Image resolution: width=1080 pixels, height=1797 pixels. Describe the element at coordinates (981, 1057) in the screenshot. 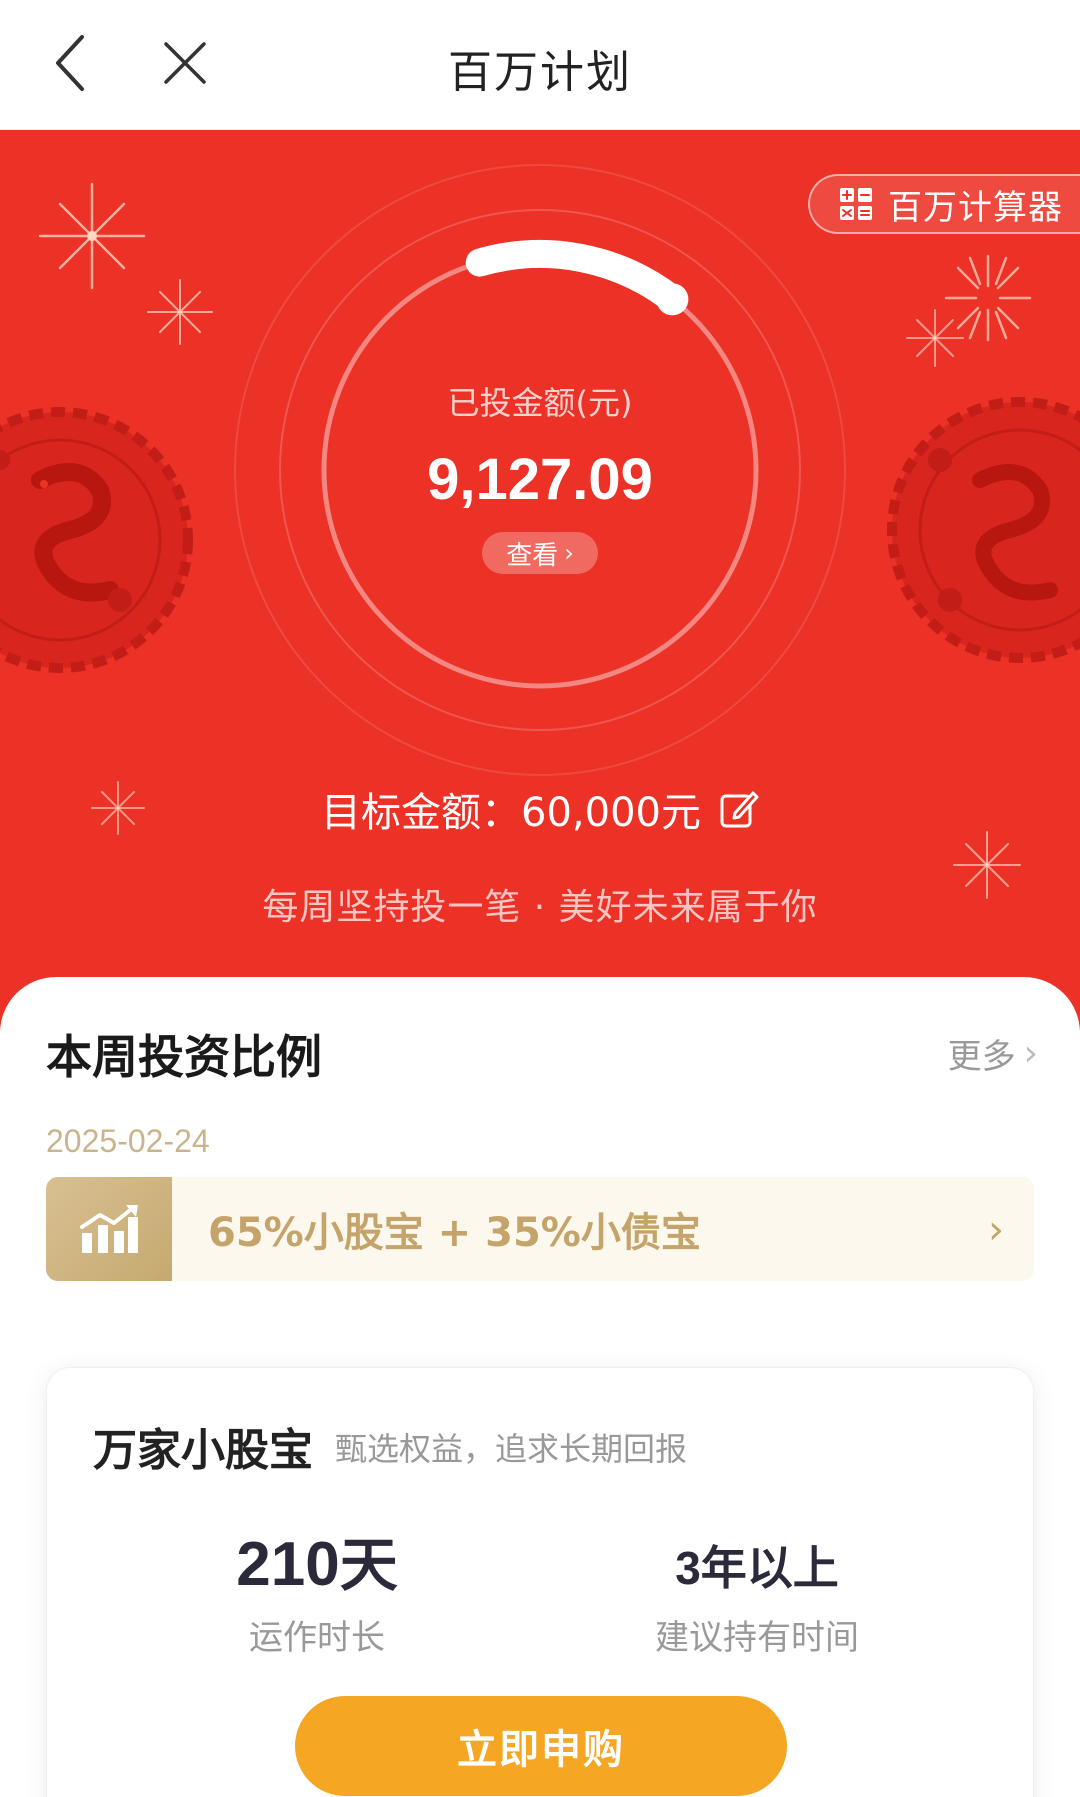

I see `more-label: 更多` at that location.